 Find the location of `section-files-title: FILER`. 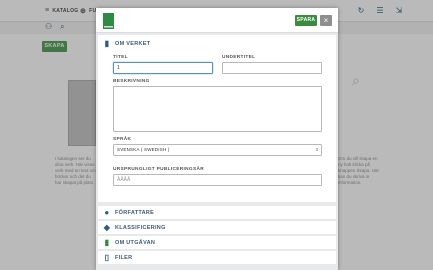

section-files-title: FILER is located at coordinates (124, 257).